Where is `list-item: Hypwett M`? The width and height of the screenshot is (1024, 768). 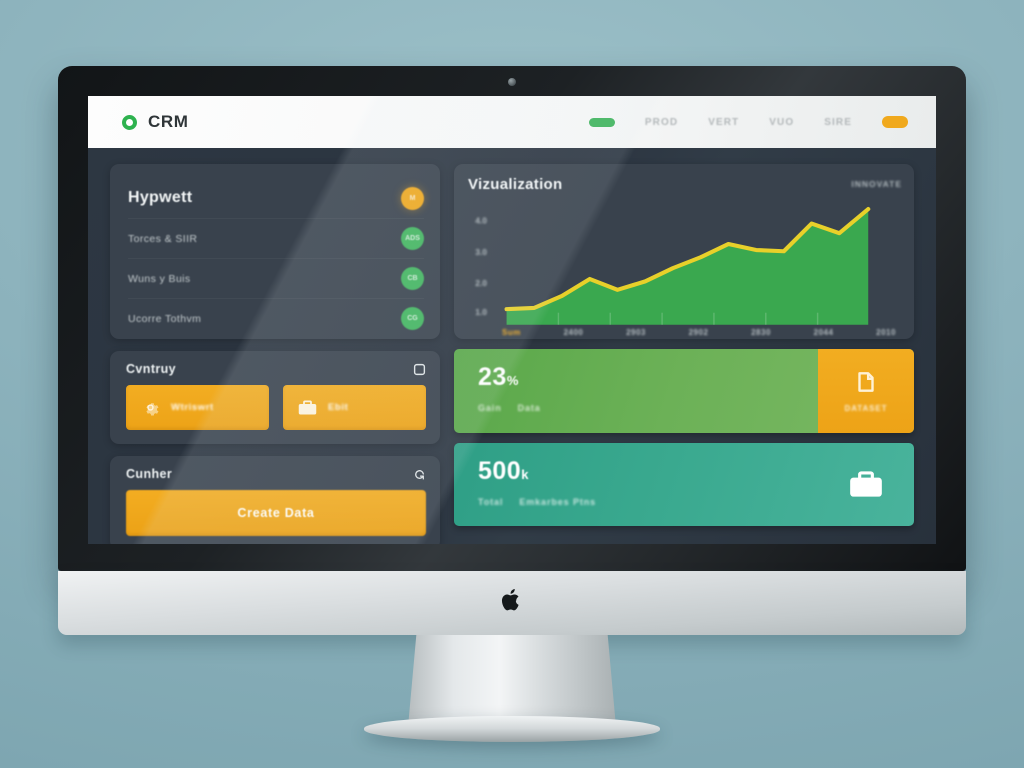
list-item: Hypwett M is located at coordinates (276, 198).